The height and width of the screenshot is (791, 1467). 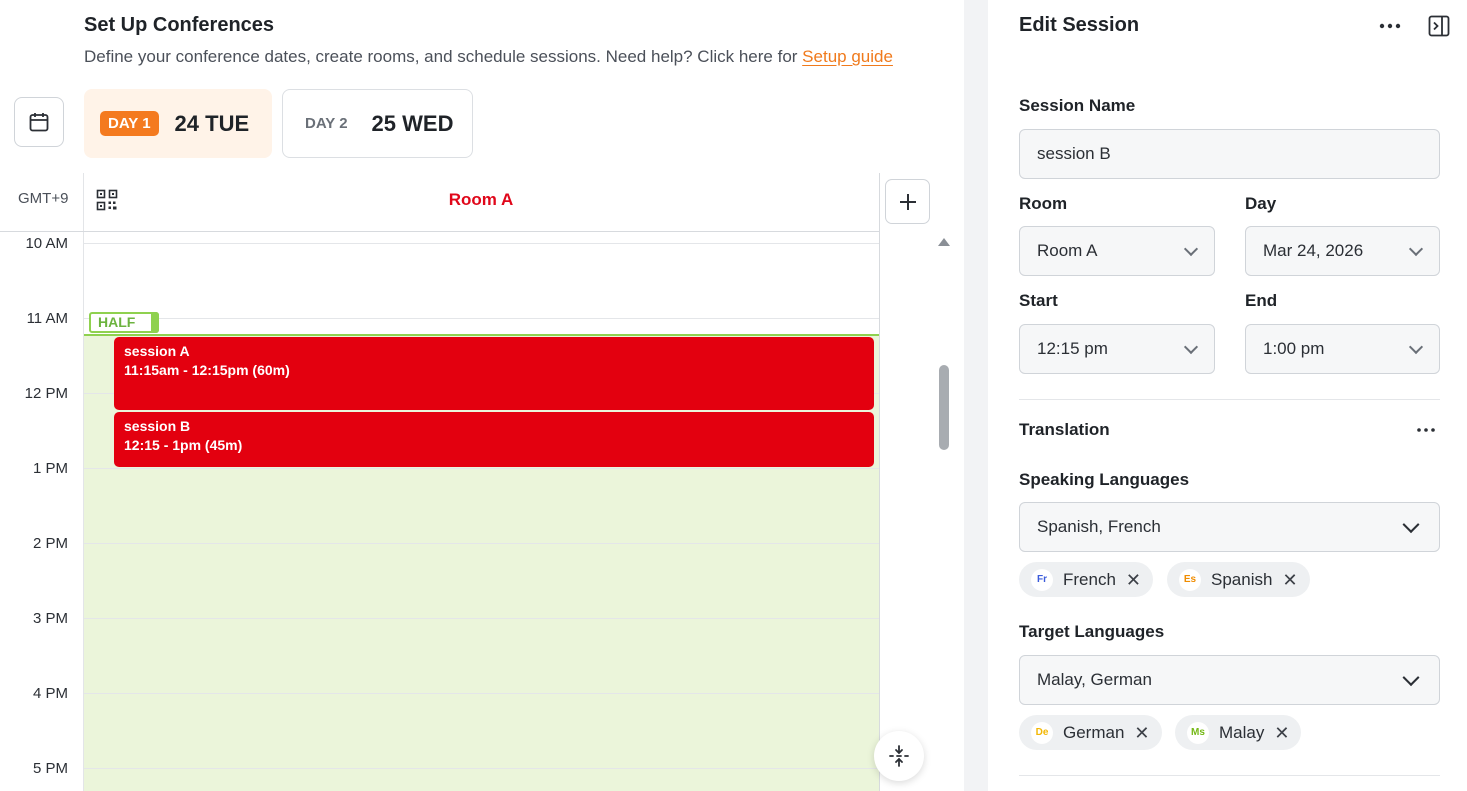 I want to click on language-chip-french: Fr French ✕, so click(x=1086, y=579).